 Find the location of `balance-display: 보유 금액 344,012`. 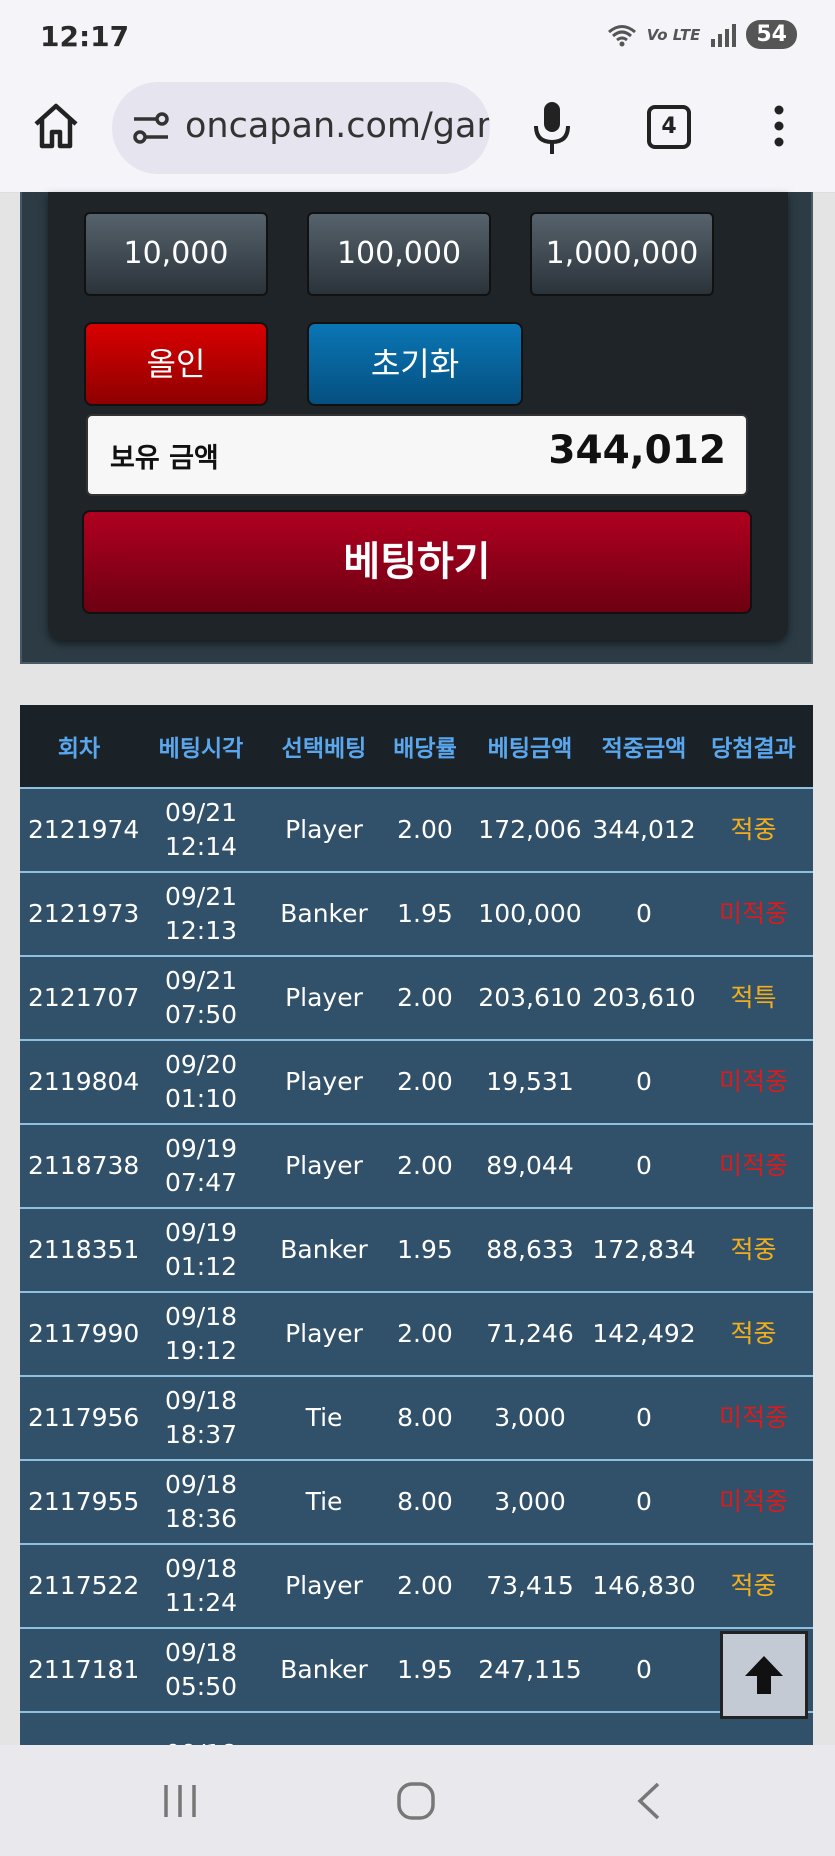

balance-display: 보유 금액 344,012 is located at coordinates (417, 455).